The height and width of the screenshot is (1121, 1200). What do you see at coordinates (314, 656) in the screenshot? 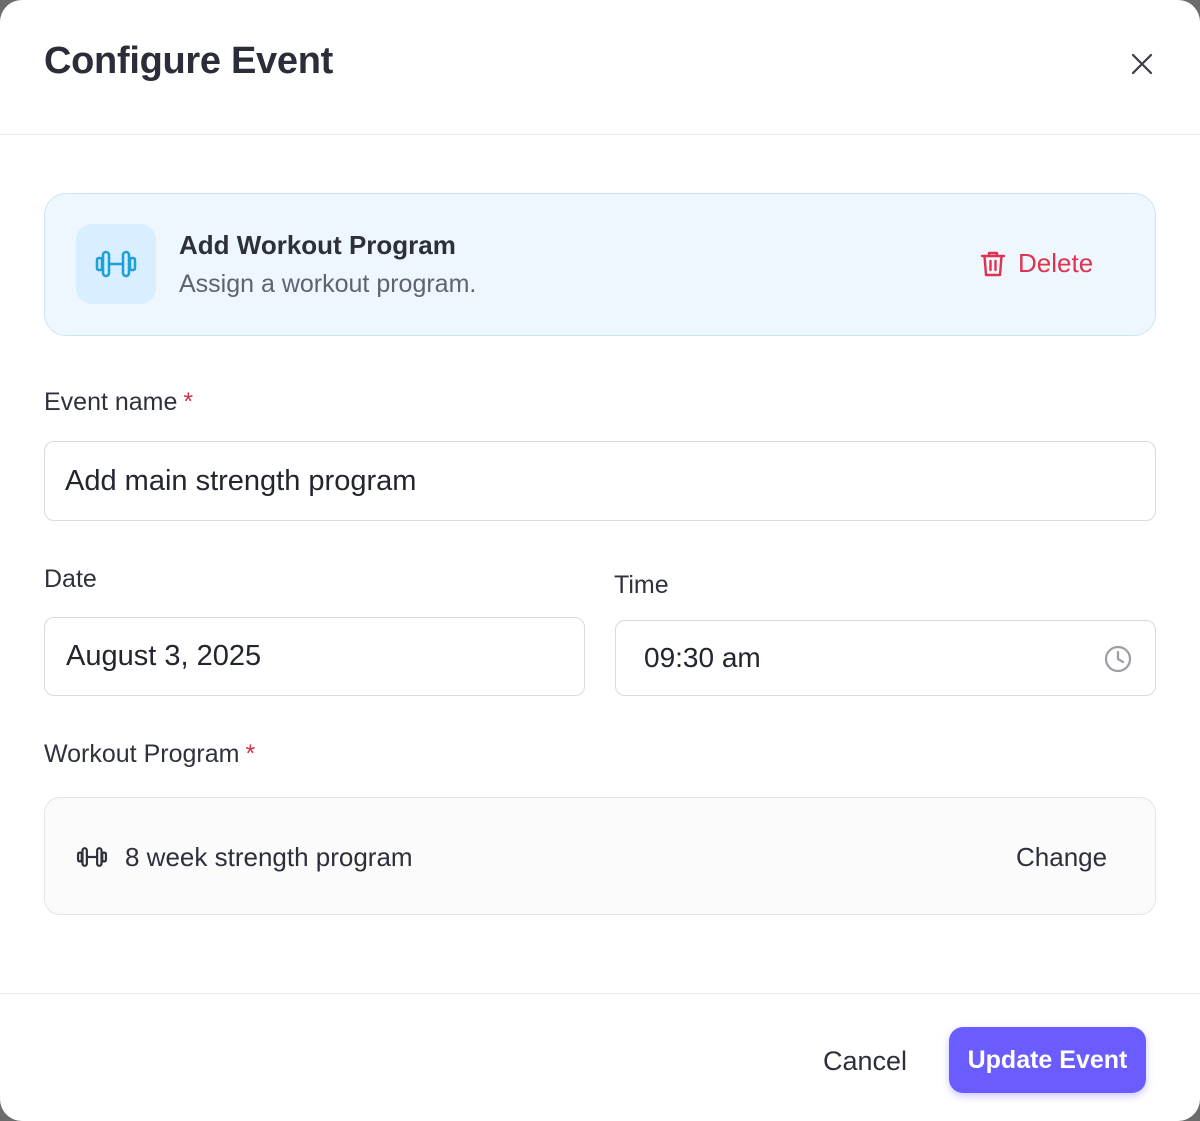
I see `date-input: August 3, 2025` at bounding box center [314, 656].